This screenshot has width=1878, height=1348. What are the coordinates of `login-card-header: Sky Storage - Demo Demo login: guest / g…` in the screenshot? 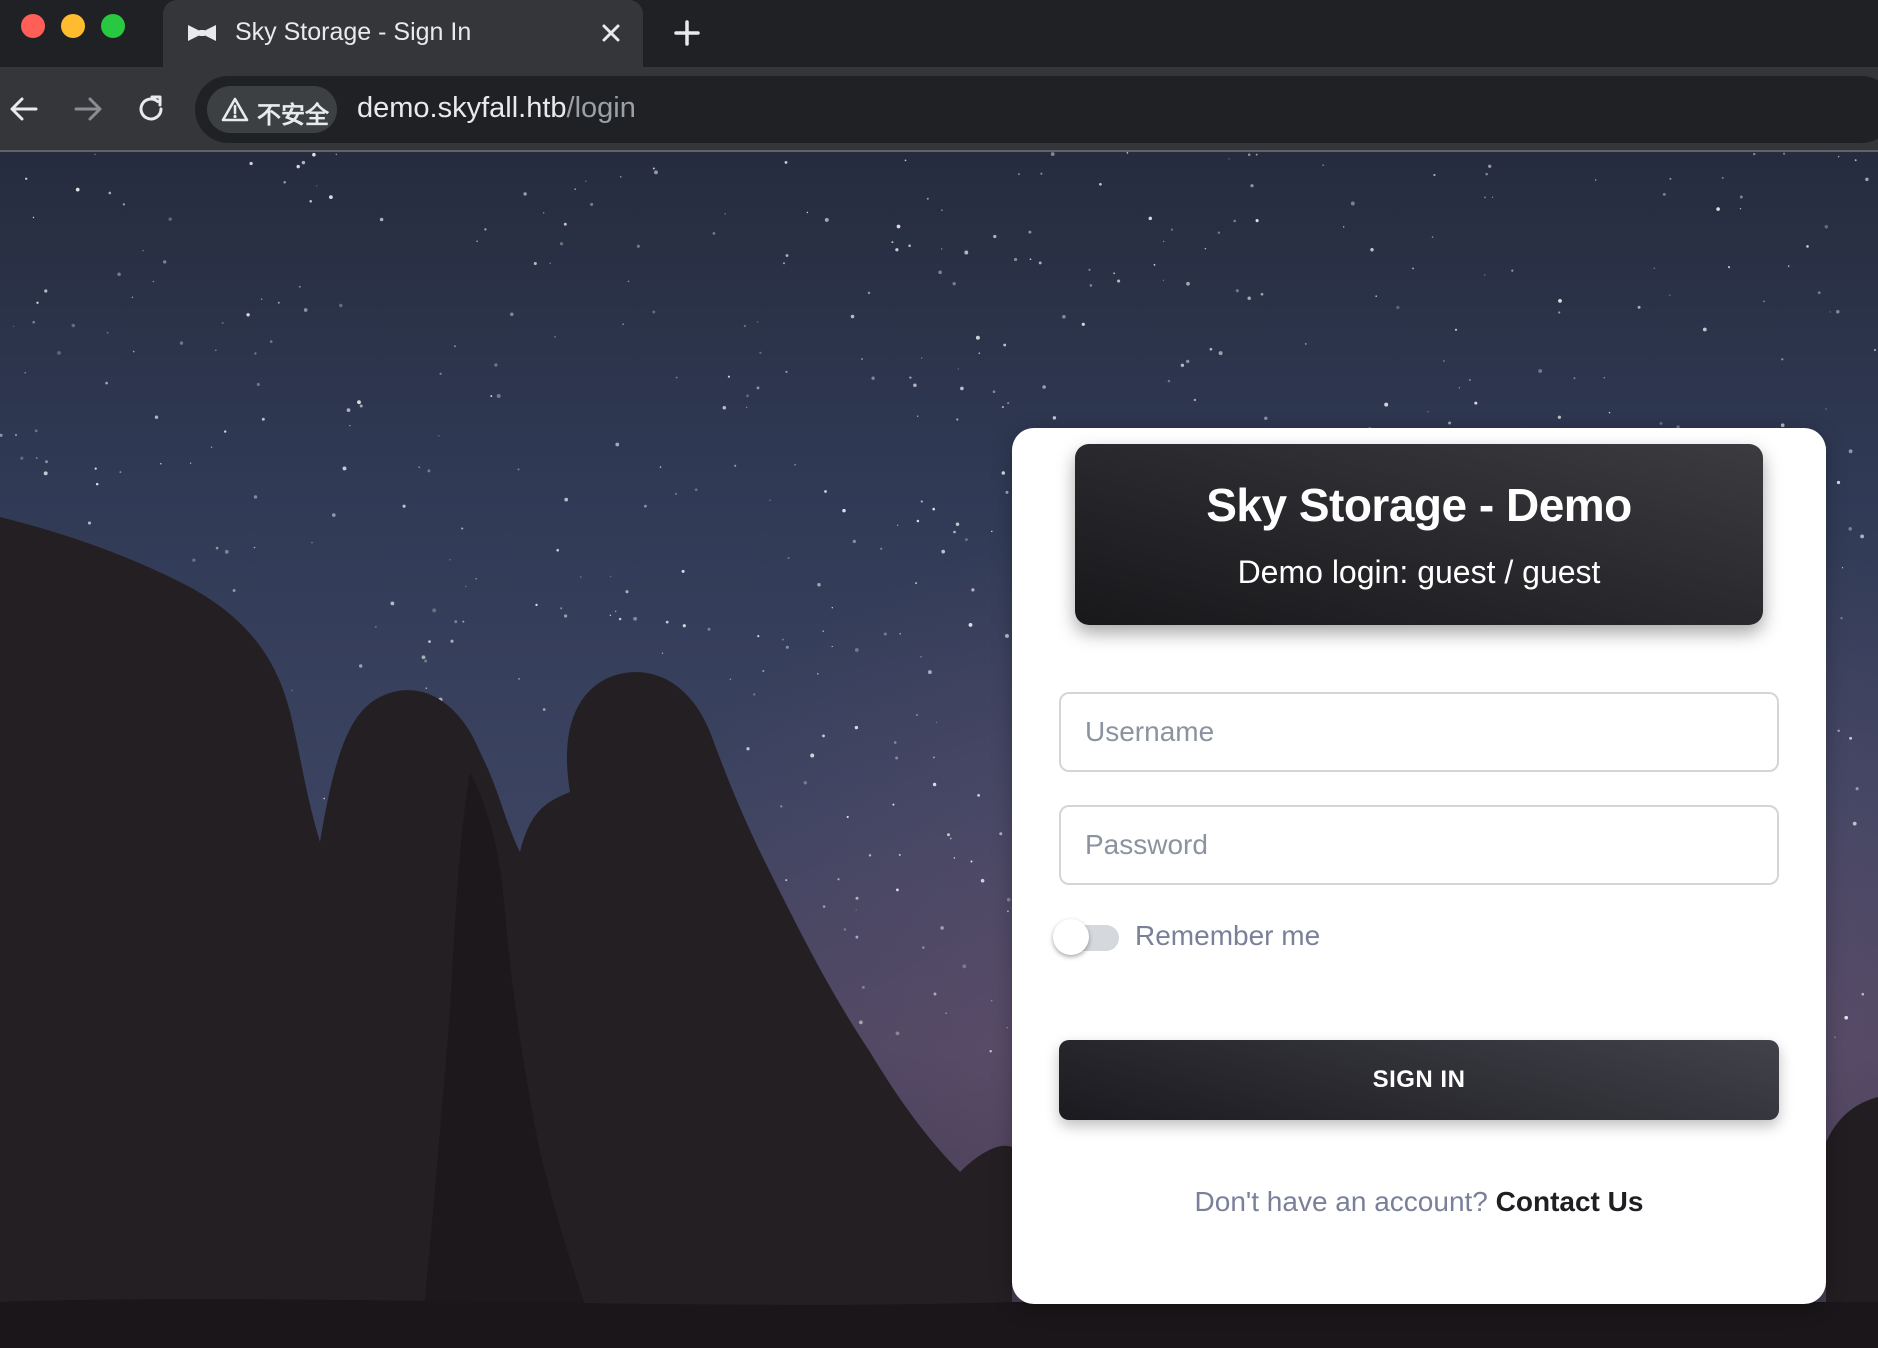 It's located at (1419, 534).